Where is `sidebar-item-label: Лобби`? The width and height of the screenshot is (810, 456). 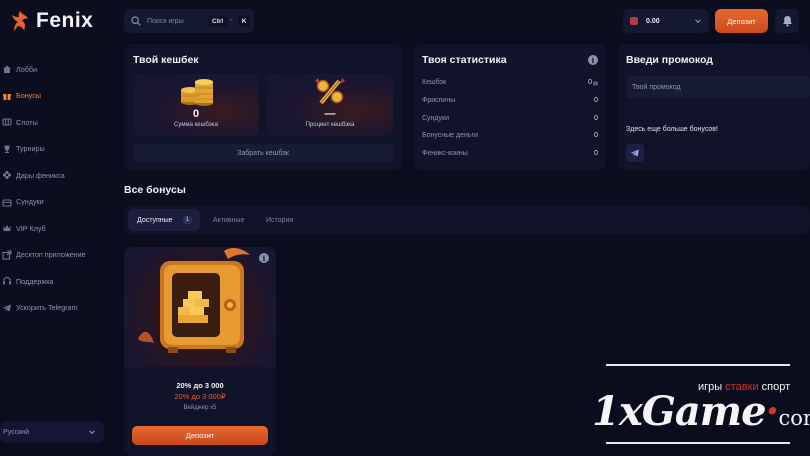
sidebar-item-label: Лобби is located at coordinates (26, 69).